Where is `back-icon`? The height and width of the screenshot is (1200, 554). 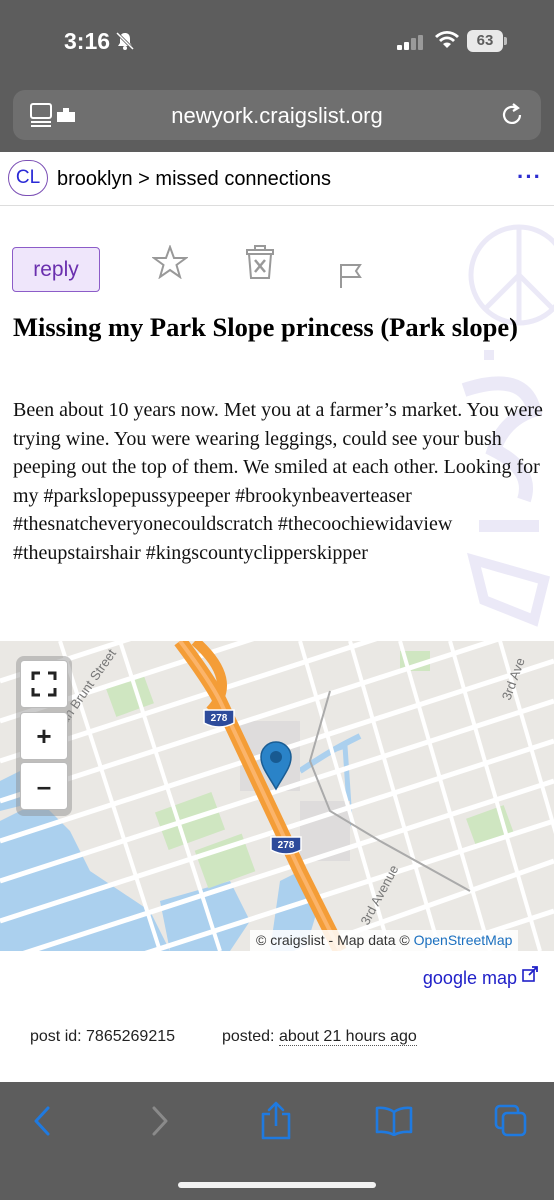
back-icon is located at coordinates (42, 1121).